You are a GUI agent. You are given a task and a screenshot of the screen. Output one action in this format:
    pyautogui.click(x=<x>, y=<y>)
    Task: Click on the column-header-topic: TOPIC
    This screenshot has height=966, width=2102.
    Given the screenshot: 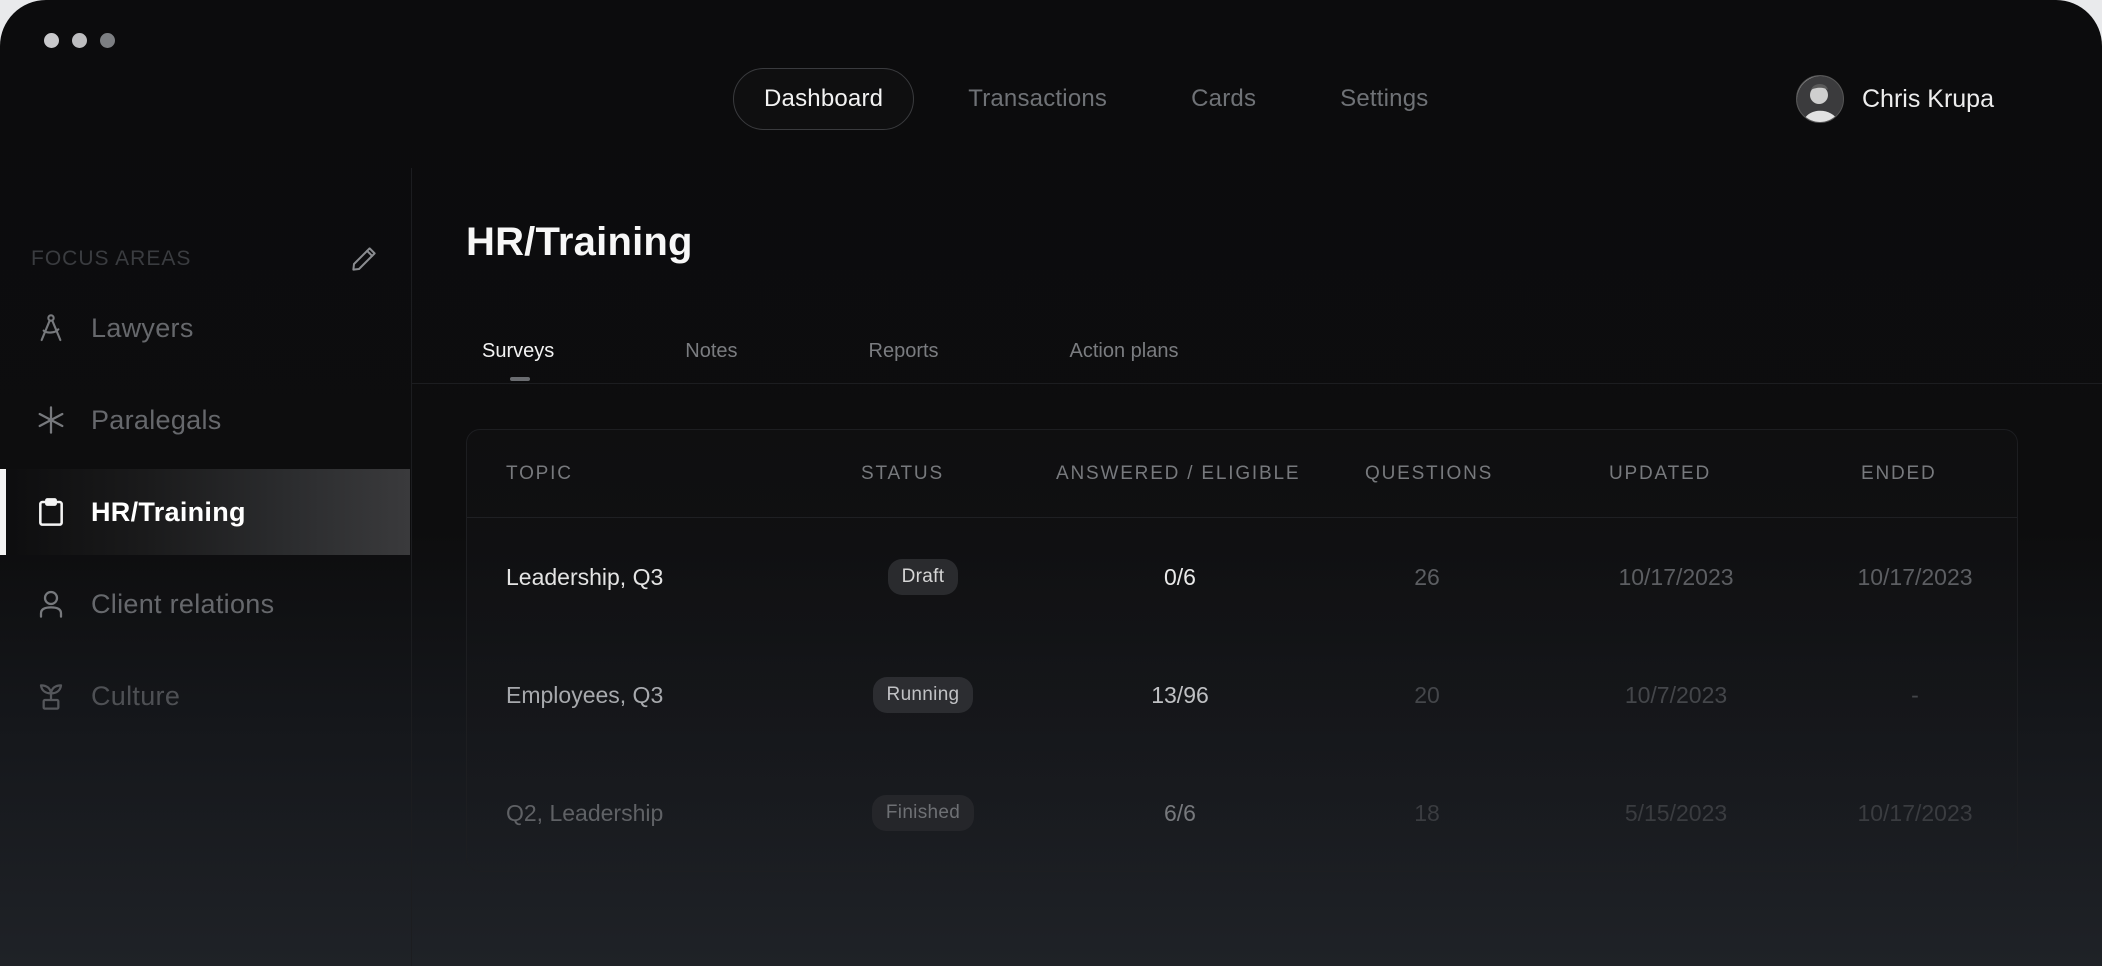 What is the action you would take?
    pyautogui.click(x=539, y=474)
    